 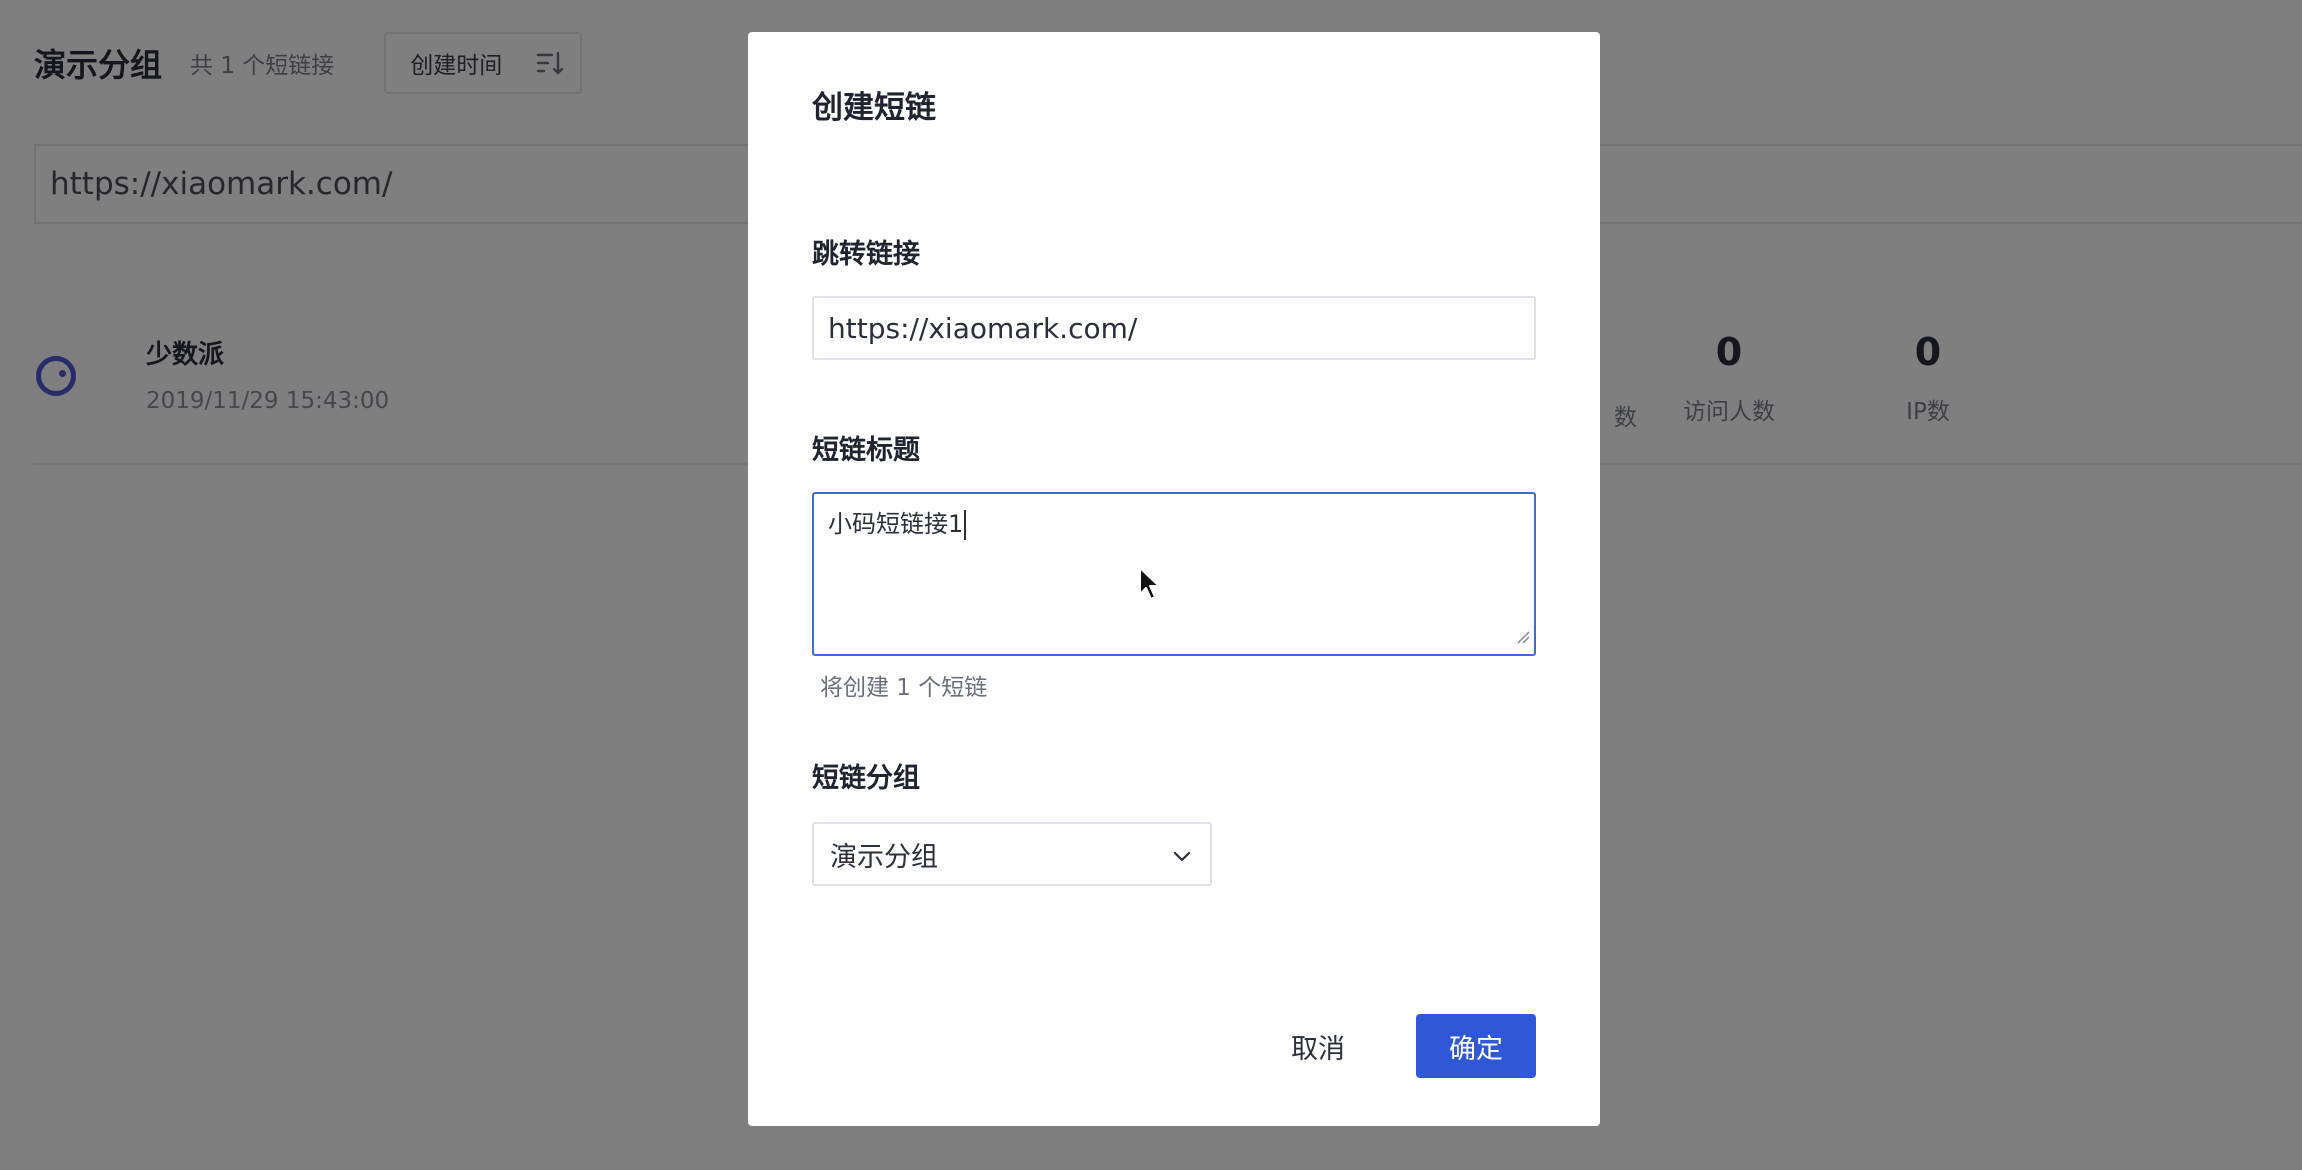 What do you see at coordinates (1523, 636) in the screenshot?
I see `resize-grip-icon` at bounding box center [1523, 636].